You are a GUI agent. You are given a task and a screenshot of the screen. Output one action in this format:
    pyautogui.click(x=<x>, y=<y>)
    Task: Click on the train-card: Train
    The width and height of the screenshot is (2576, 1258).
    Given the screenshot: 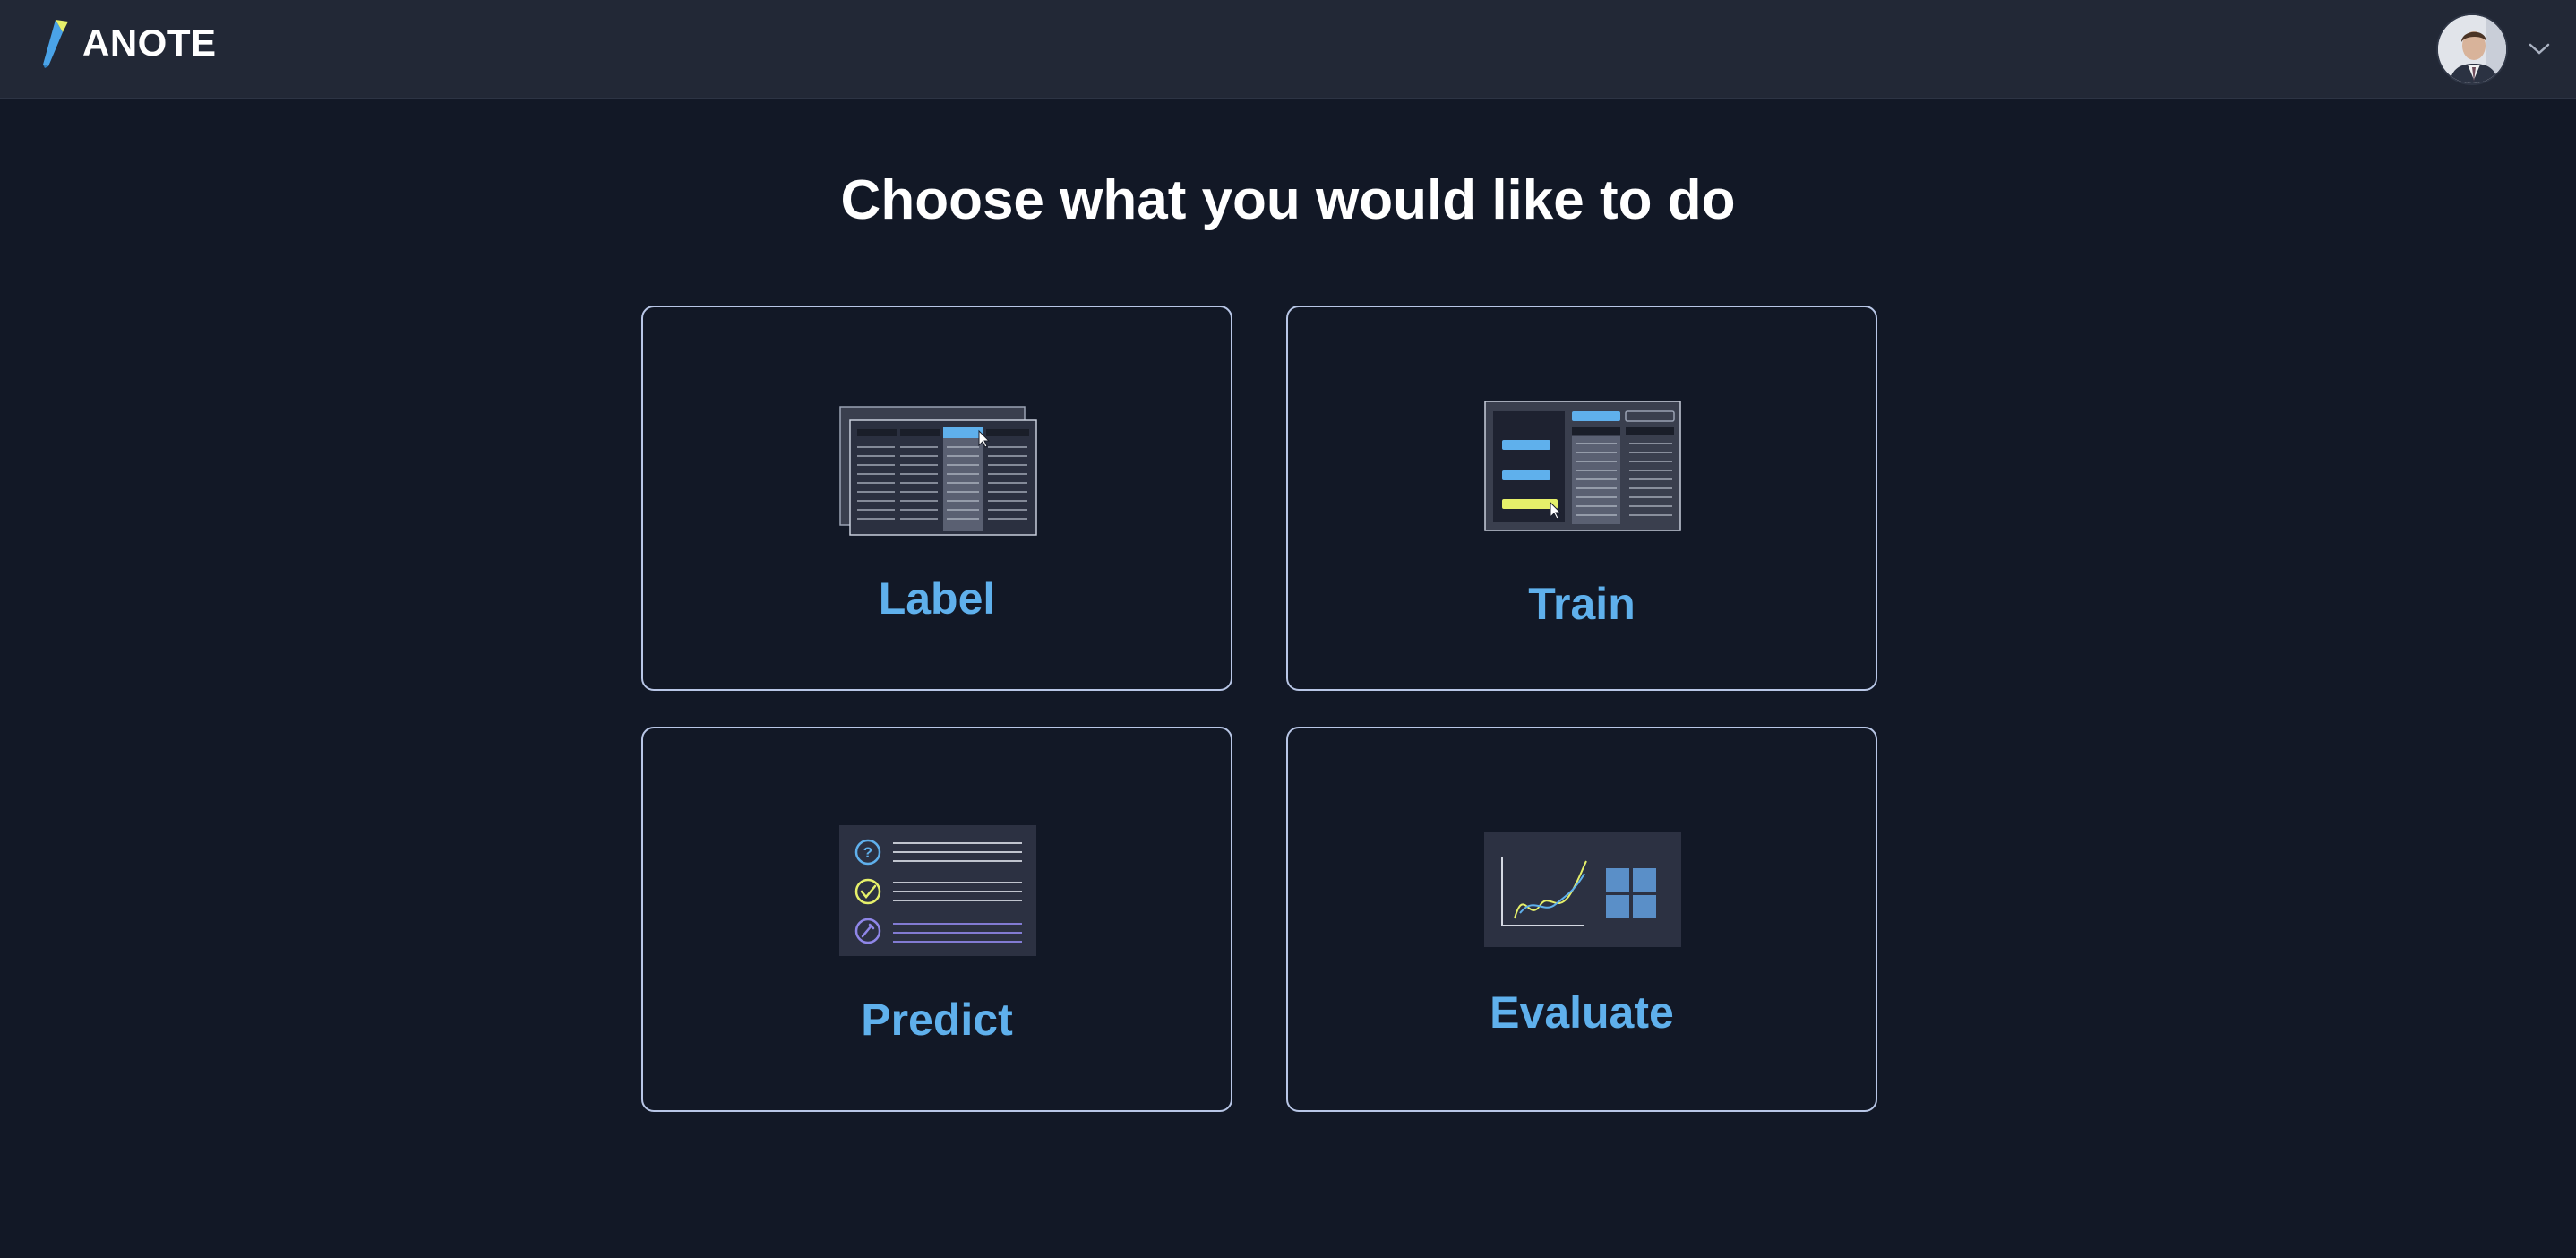 What is the action you would take?
    pyautogui.click(x=1581, y=498)
    